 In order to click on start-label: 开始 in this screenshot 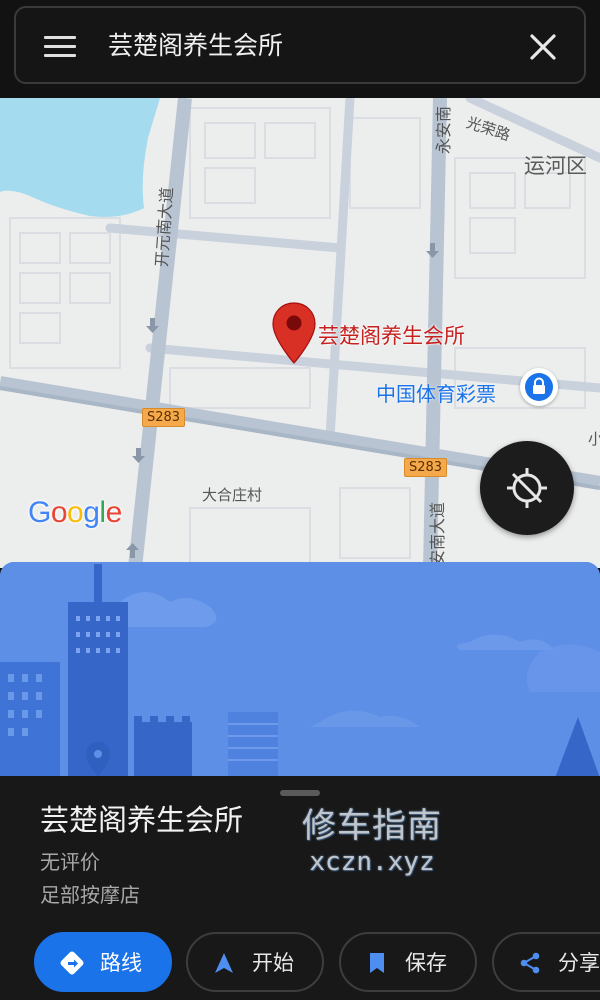, I will do `click(273, 963)`.